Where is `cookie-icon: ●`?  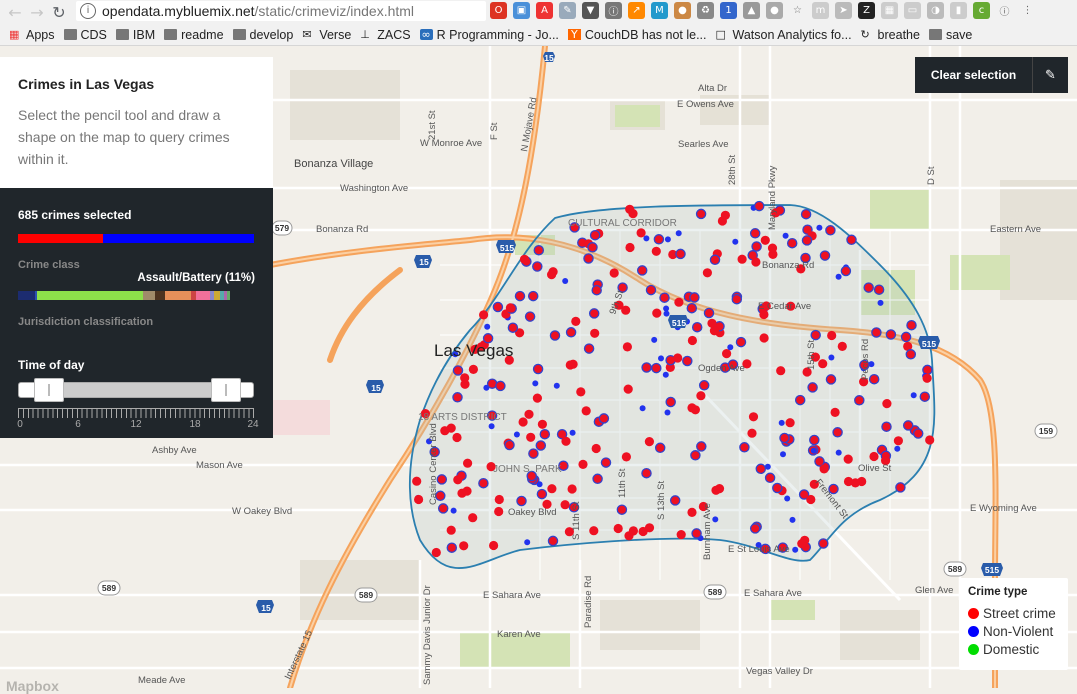 cookie-icon: ● is located at coordinates (682, 10).